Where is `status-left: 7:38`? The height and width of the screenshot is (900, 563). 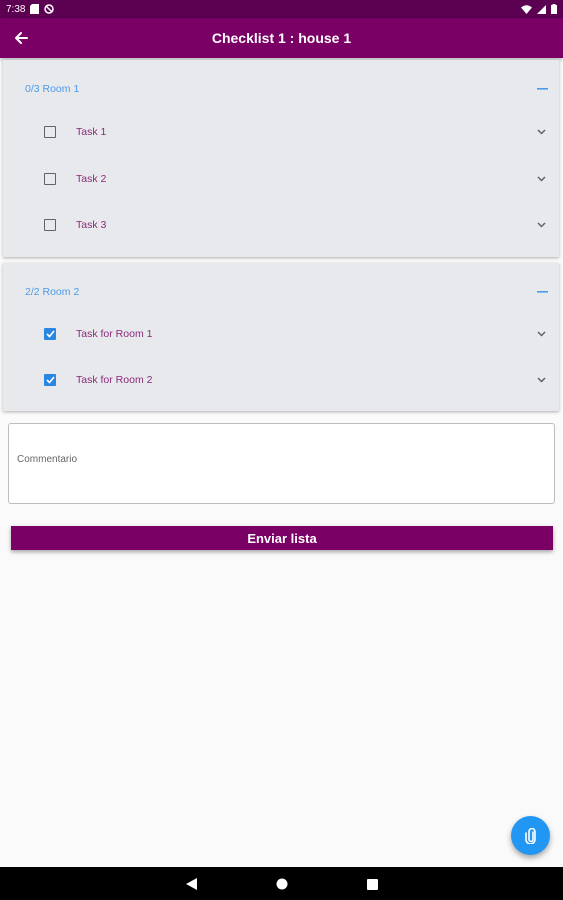 status-left: 7:38 is located at coordinates (30, 9).